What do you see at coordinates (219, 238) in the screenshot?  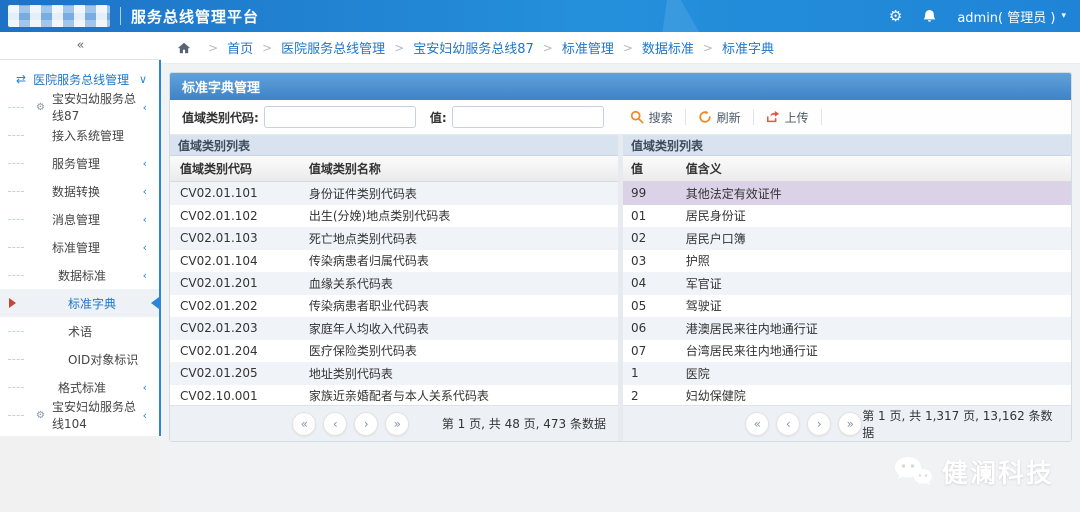 I see `cell-code: CV02.01.103` at bounding box center [219, 238].